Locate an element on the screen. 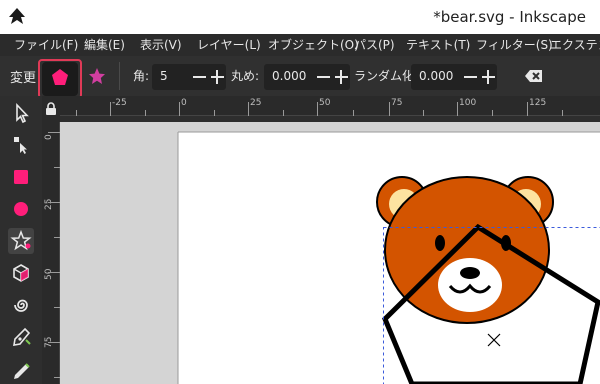 The image size is (600, 384). bear-nose is located at coordinates (470, 273).